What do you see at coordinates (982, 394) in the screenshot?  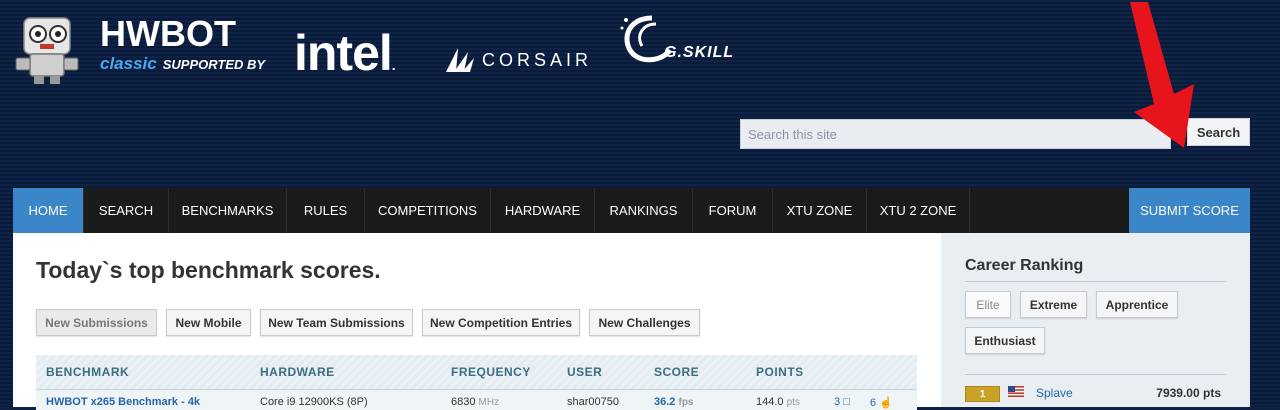 I see `rank-badge: 1` at bounding box center [982, 394].